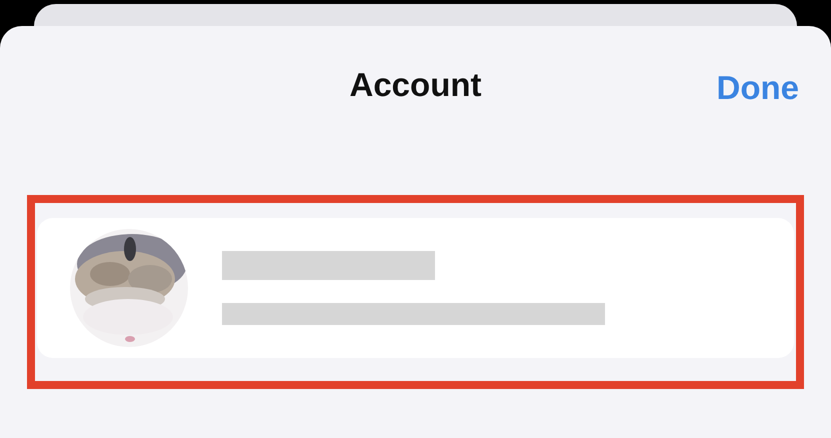 The image size is (831, 438). What do you see at coordinates (416, 85) in the screenshot?
I see `sheet-title: Account` at bounding box center [416, 85].